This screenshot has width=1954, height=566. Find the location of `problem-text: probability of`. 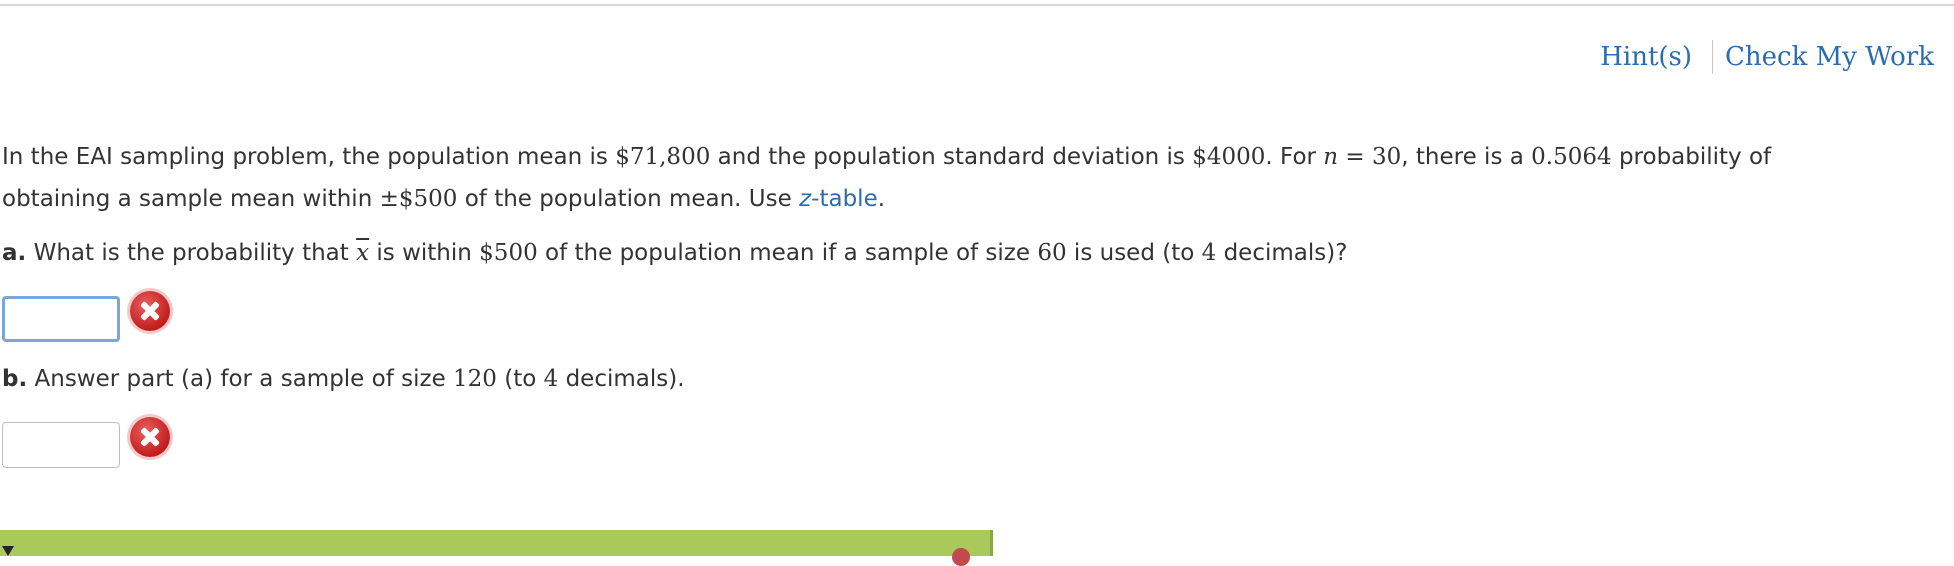

problem-text: probability of is located at coordinates (1691, 157).